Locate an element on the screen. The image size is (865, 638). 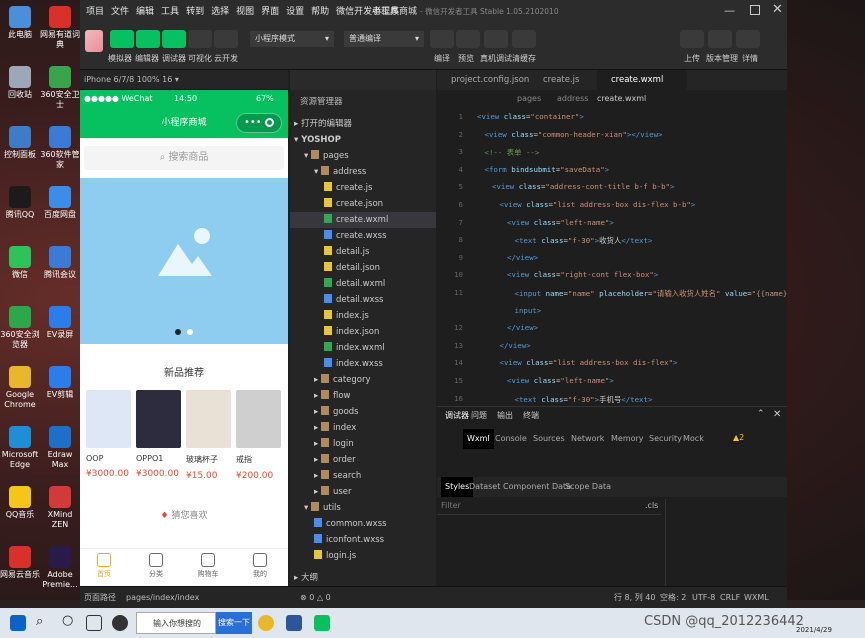
debugger-toggle-icon is located at coordinates (174, 39).